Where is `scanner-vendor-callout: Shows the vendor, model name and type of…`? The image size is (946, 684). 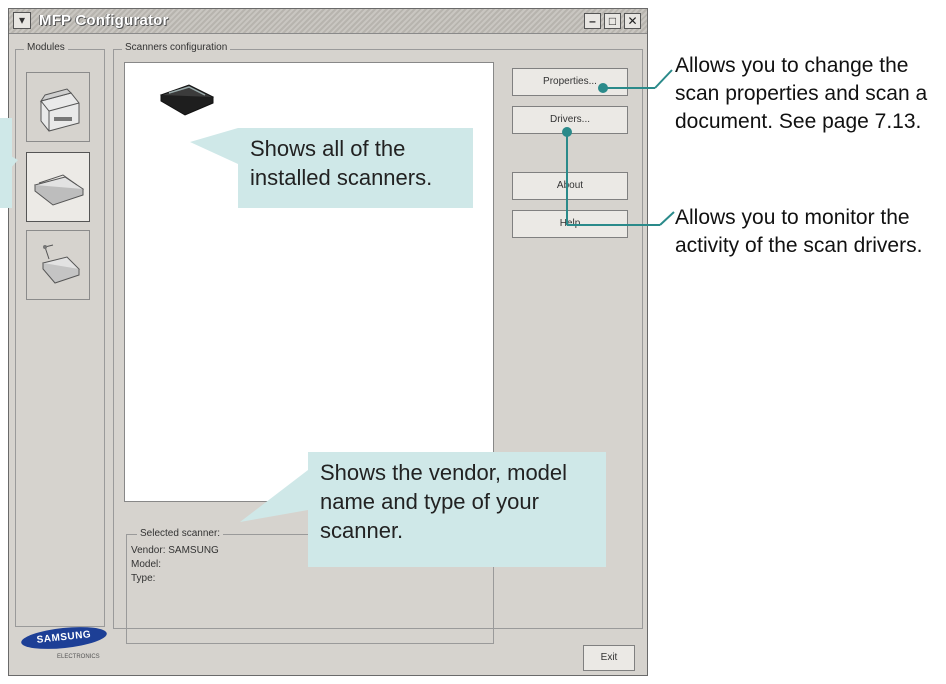
scanner-vendor-callout: Shows the vendor, model name and type of… is located at coordinates (457, 509).